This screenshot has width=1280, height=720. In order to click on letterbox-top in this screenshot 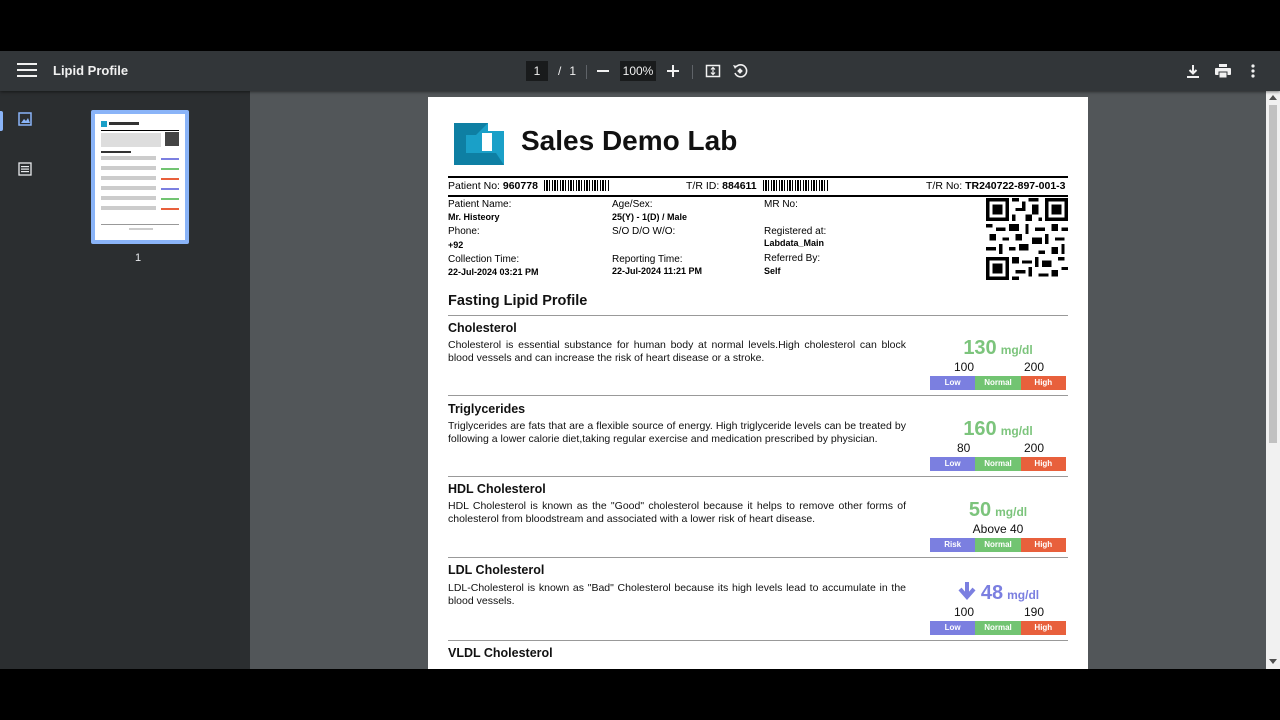, I will do `click(640, 25)`.